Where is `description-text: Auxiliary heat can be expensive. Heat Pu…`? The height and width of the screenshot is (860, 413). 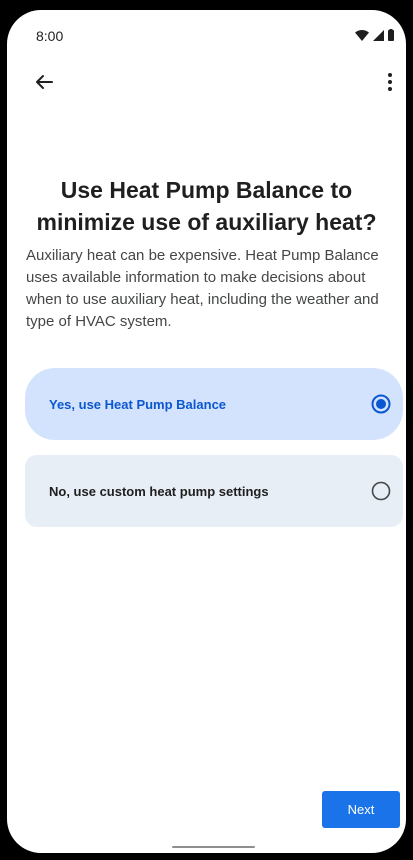 description-text: Auxiliary heat can be expensive. Heat Pu… is located at coordinates (202, 288).